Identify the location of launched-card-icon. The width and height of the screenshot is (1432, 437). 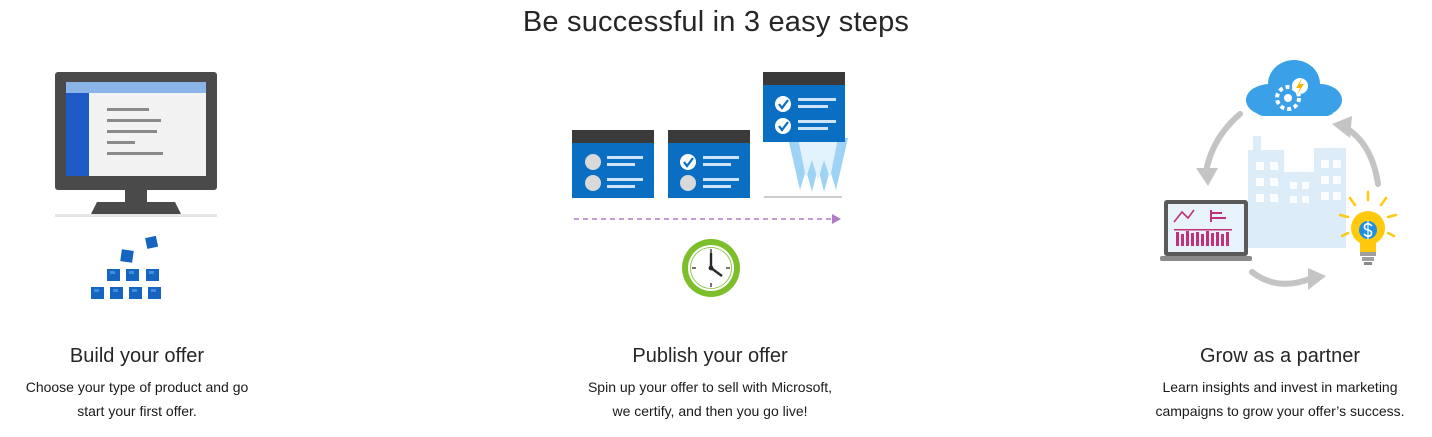
(805, 132).